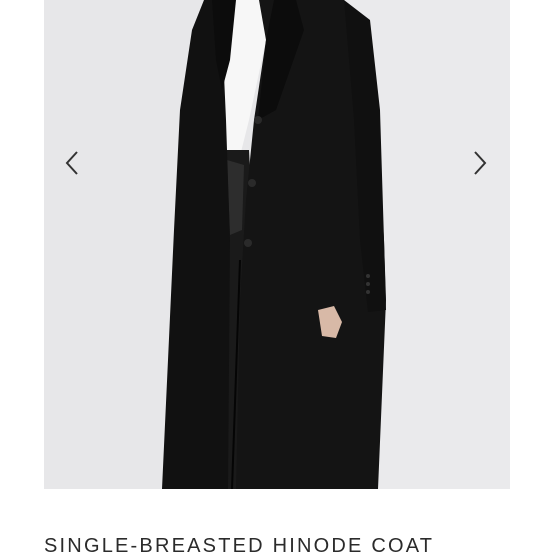  What do you see at coordinates (239, 544) in the screenshot?
I see `product-title: SINGLE-BREASTED HINODE COAT` at bounding box center [239, 544].